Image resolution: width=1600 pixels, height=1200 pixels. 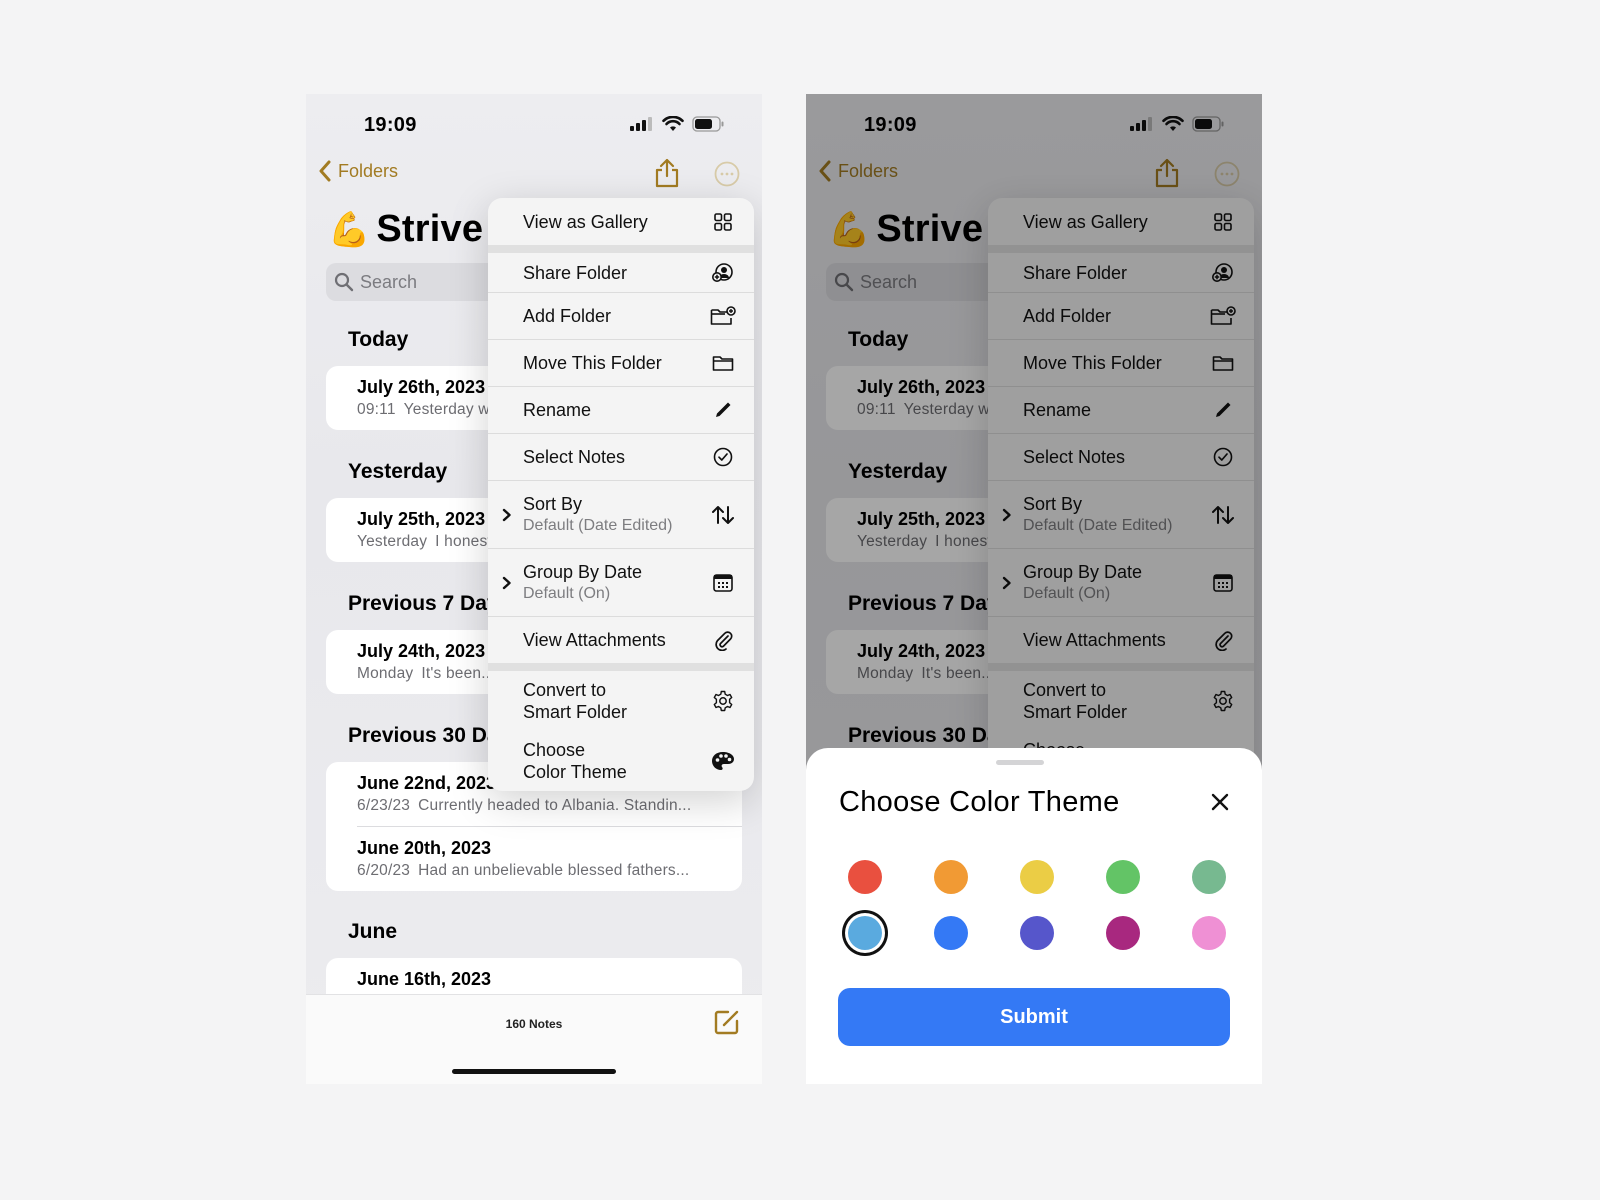 What do you see at coordinates (621, 409) in the screenshot?
I see `menu-item-rename: Rename` at bounding box center [621, 409].